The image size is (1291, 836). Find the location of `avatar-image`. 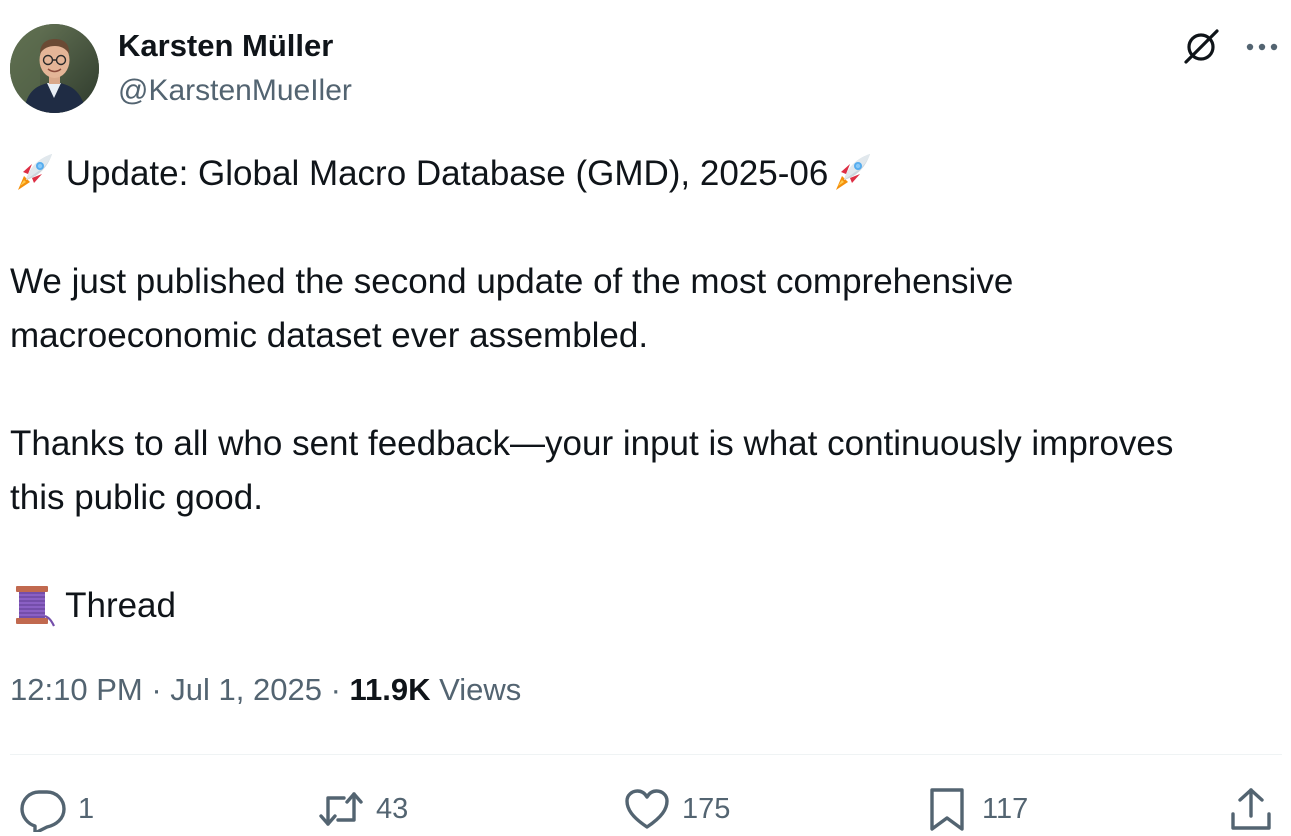

avatar-image is located at coordinates (54, 68).